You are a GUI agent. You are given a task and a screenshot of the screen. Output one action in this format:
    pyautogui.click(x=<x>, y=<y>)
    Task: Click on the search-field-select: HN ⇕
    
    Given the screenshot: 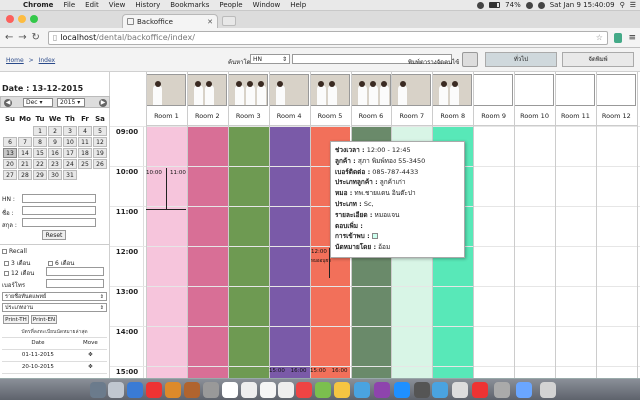 What is the action you would take?
    pyautogui.click(x=270, y=59)
    